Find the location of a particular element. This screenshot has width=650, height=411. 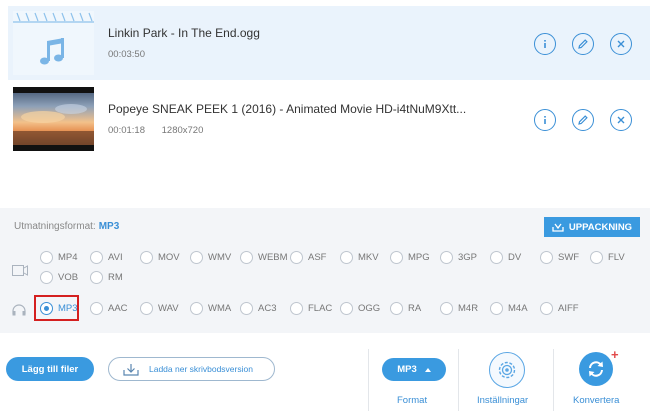

format-option-ac3: AC3 is located at coordinates (258, 308).